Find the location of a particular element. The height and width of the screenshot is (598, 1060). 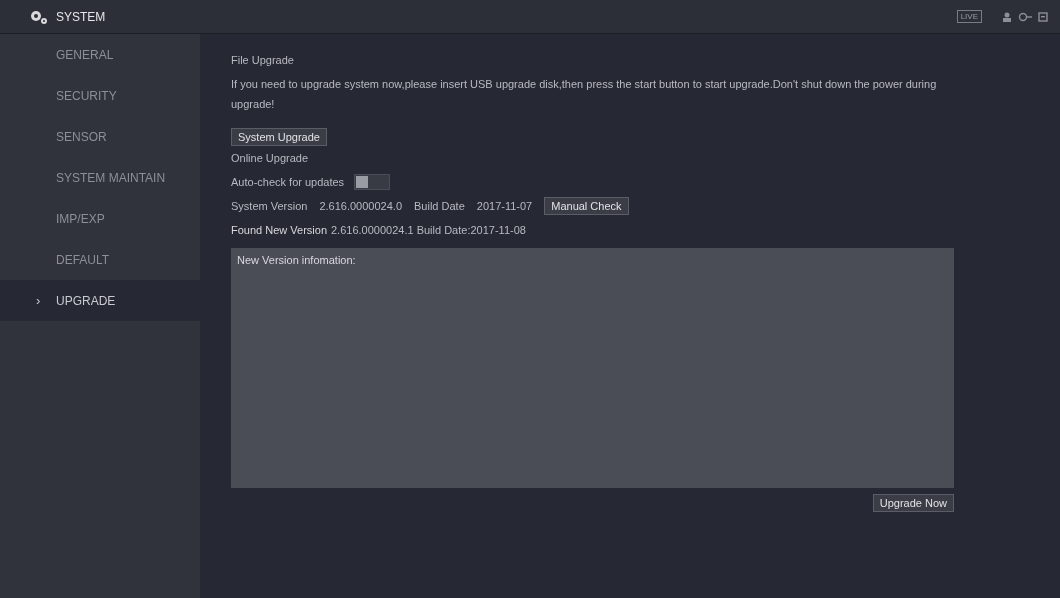

auto-check-label: Auto-check for updates is located at coordinates (288, 182).